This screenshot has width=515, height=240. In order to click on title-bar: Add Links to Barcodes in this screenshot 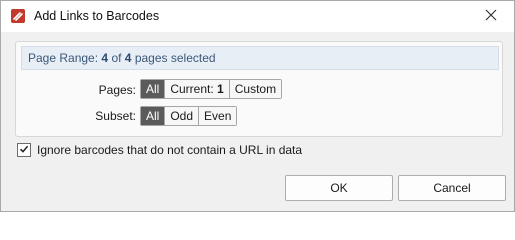, I will do `click(257, 16)`.